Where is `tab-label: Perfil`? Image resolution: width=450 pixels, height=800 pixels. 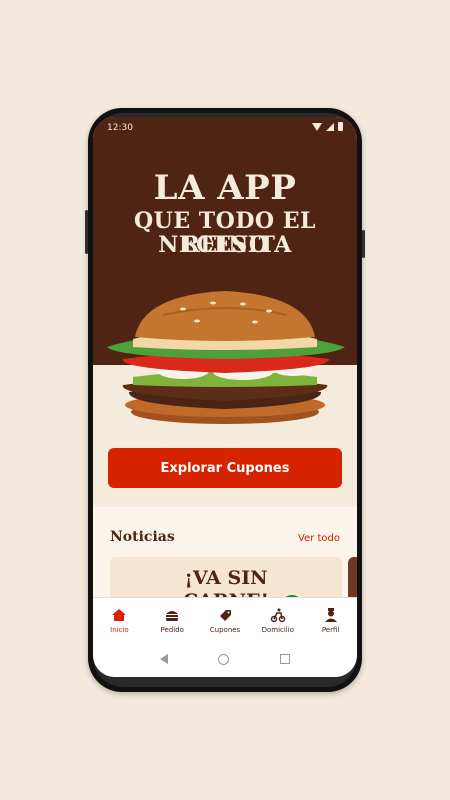 tab-label: Perfil is located at coordinates (330, 629).